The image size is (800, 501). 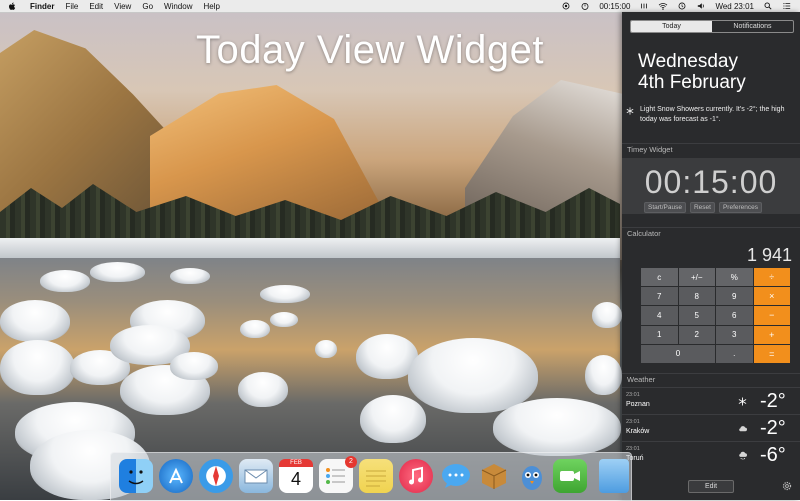 What do you see at coordinates (771, 296) in the screenshot?
I see `calc-key-multiply: ×` at bounding box center [771, 296].